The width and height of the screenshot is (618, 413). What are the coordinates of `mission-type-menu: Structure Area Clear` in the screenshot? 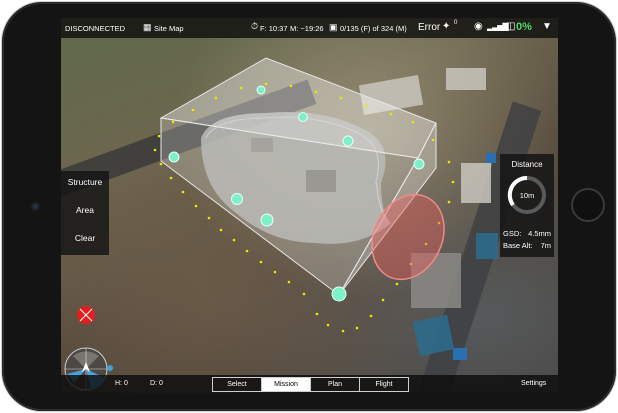 It's located at (85, 213).